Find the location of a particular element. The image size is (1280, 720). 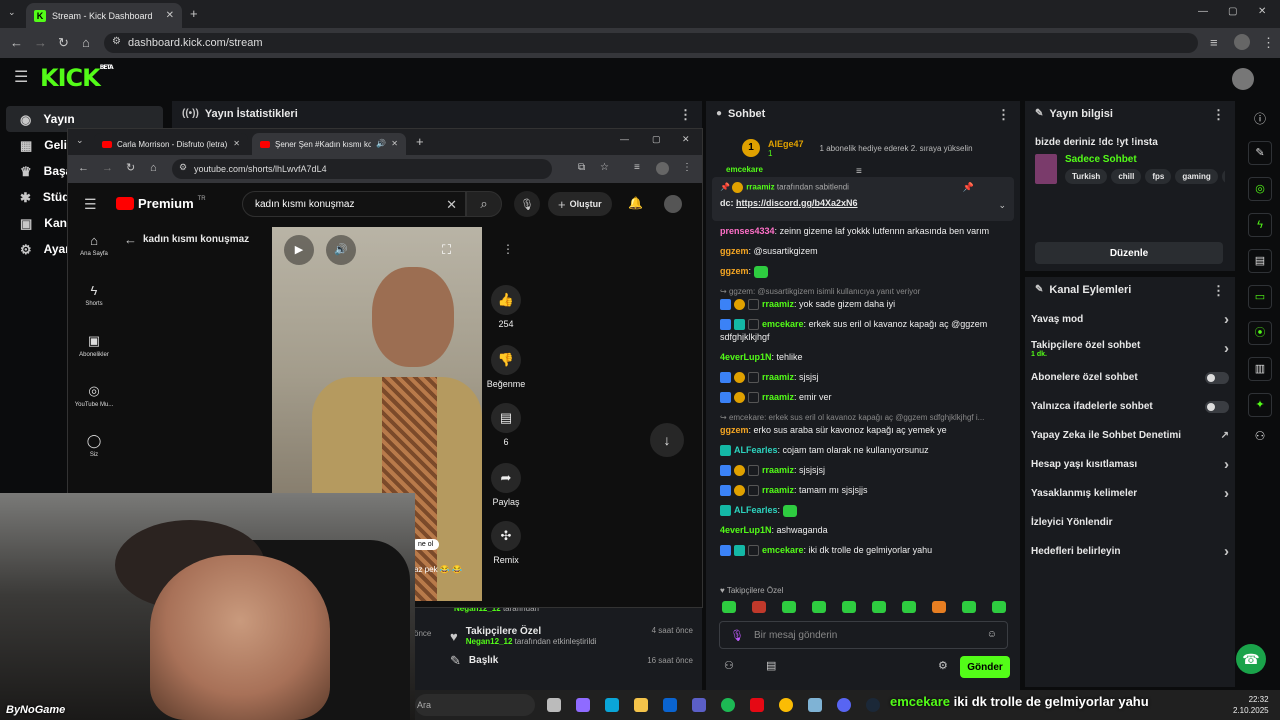

popup-address-bar: ⚙ youtube.com/shorts/lhLwvfA7dL4 is located at coordinates (362, 169).